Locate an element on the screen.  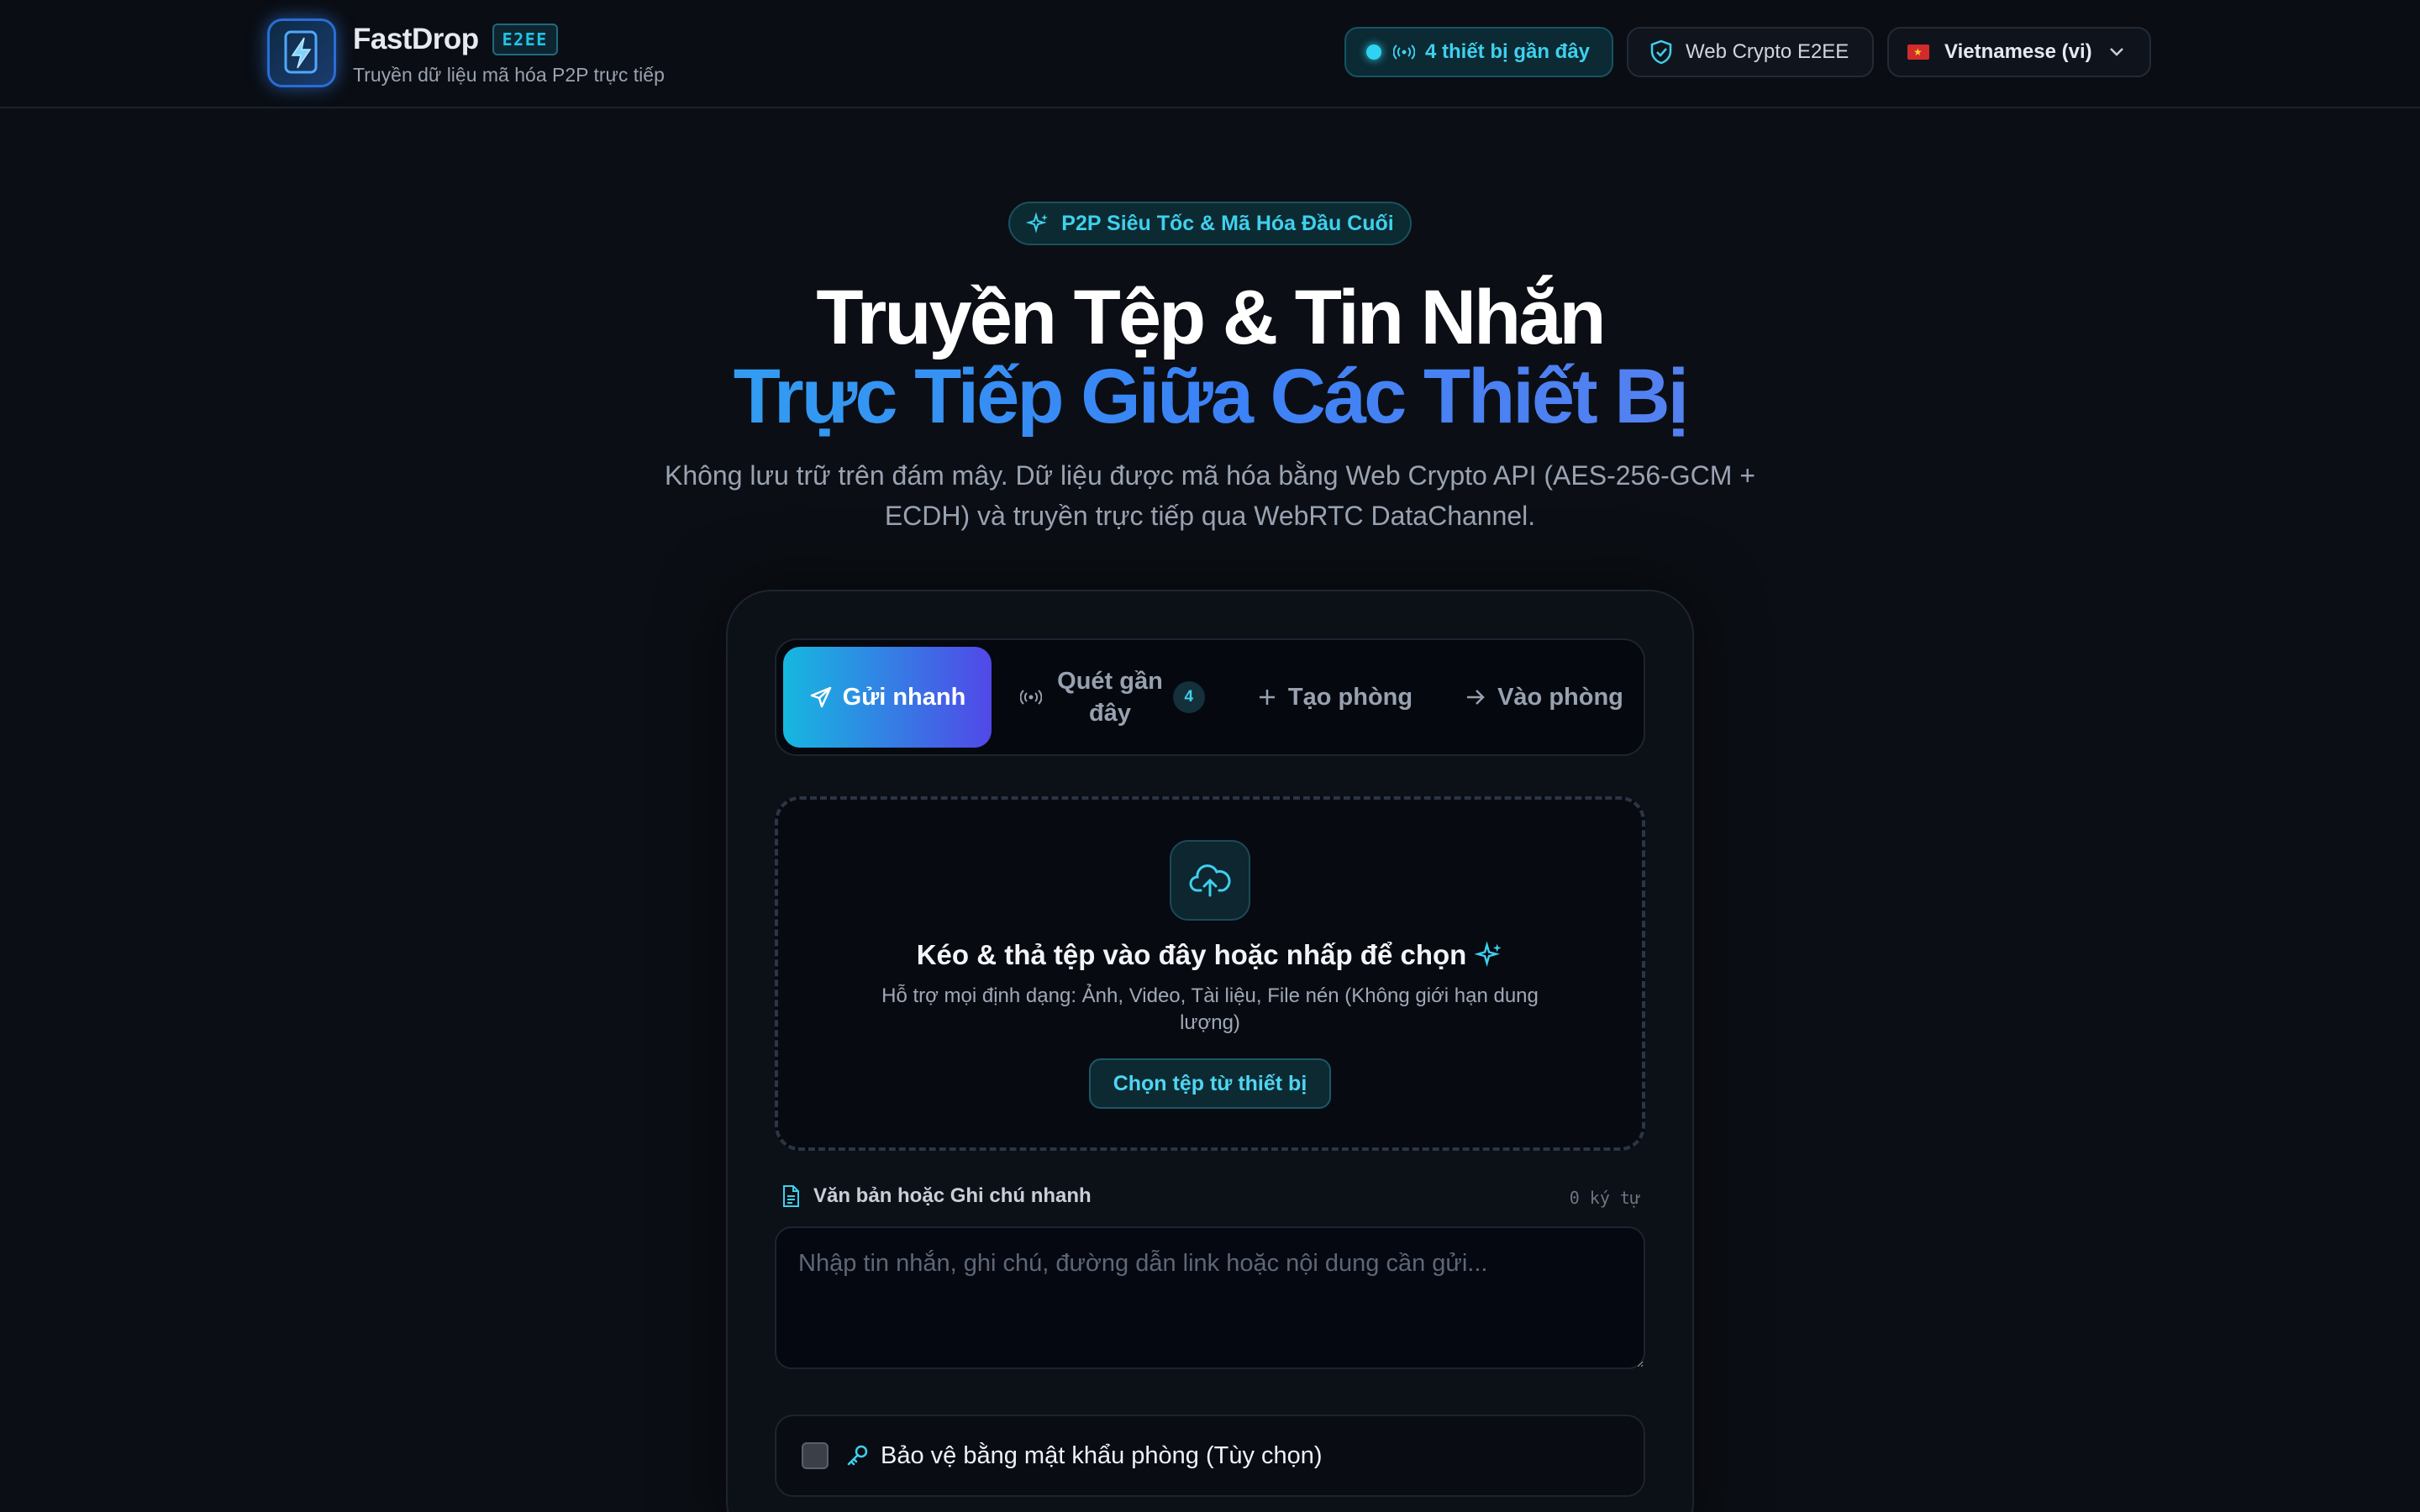
dropzone-subtitle-line2: lượng) is located at coordinates (1210, 1022).